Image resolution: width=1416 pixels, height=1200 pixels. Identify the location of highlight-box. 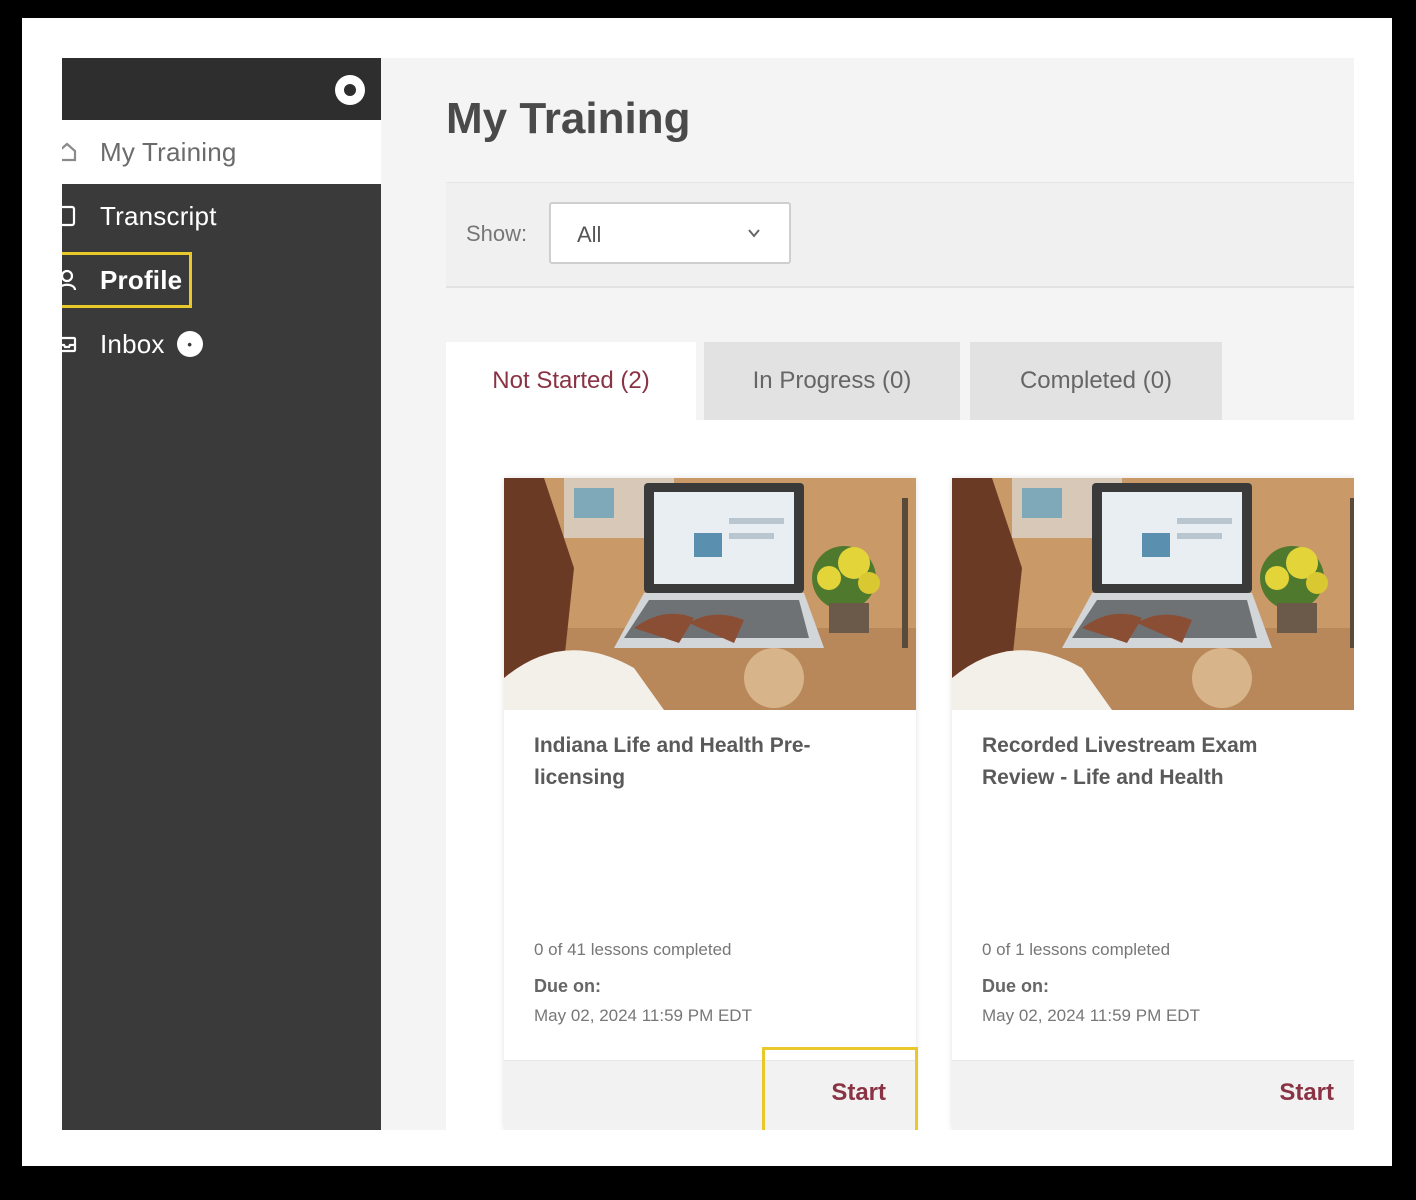
(127, 280).